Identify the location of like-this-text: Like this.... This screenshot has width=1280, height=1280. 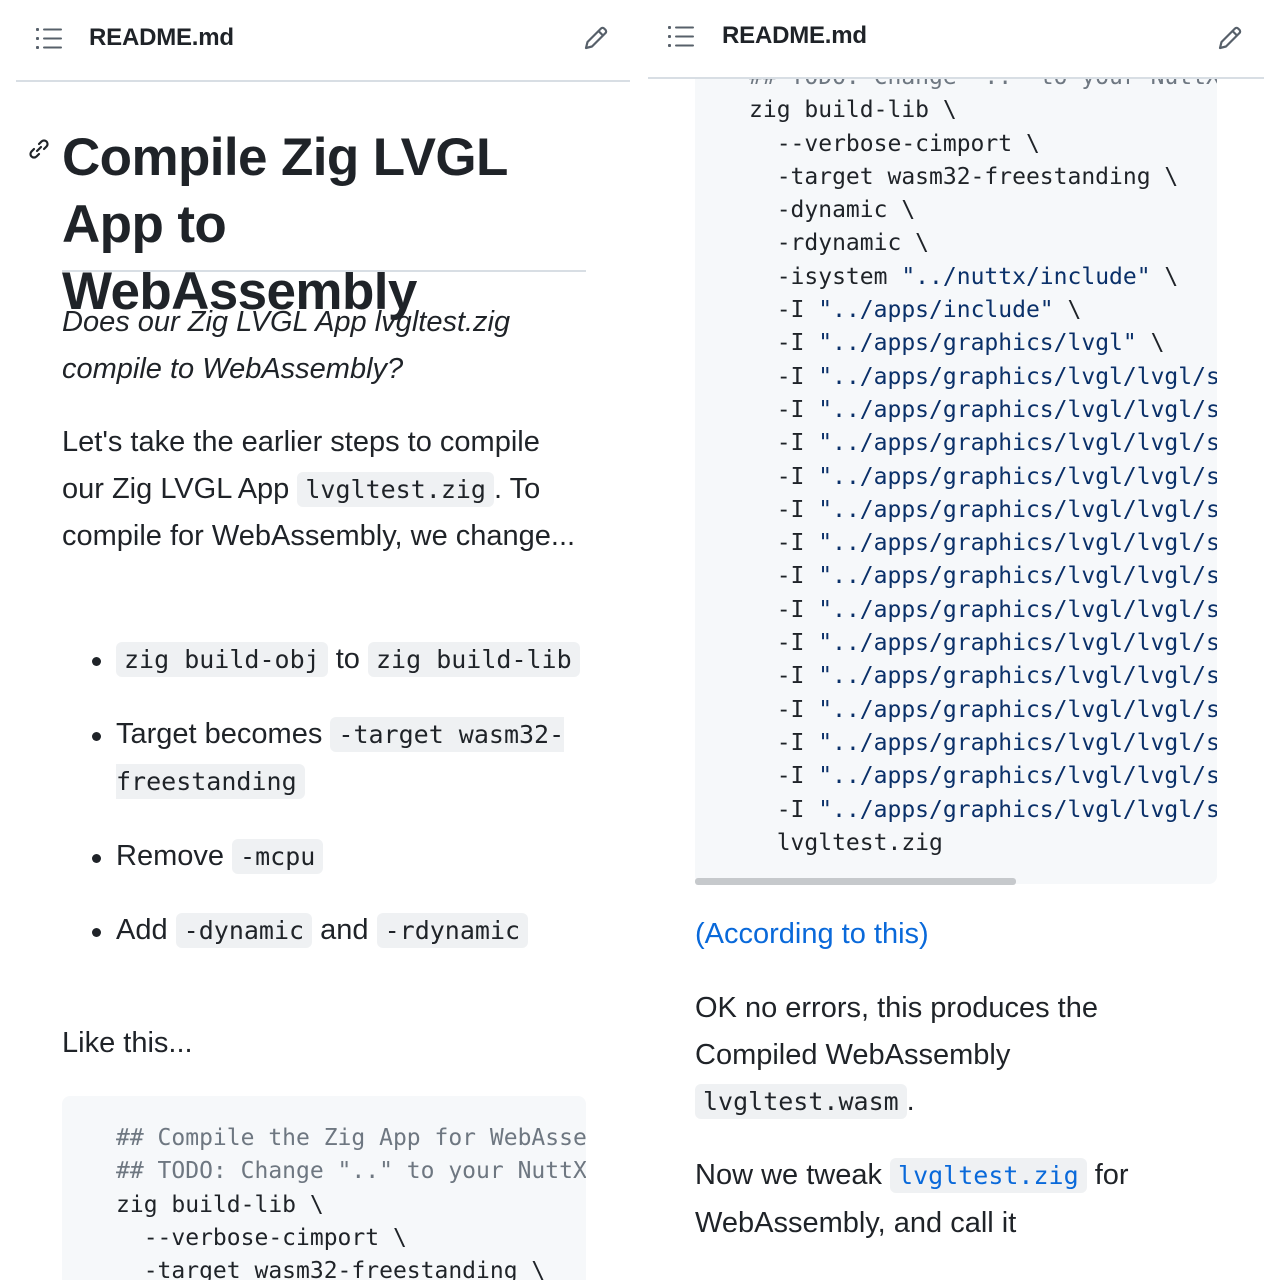
(127, 1043).